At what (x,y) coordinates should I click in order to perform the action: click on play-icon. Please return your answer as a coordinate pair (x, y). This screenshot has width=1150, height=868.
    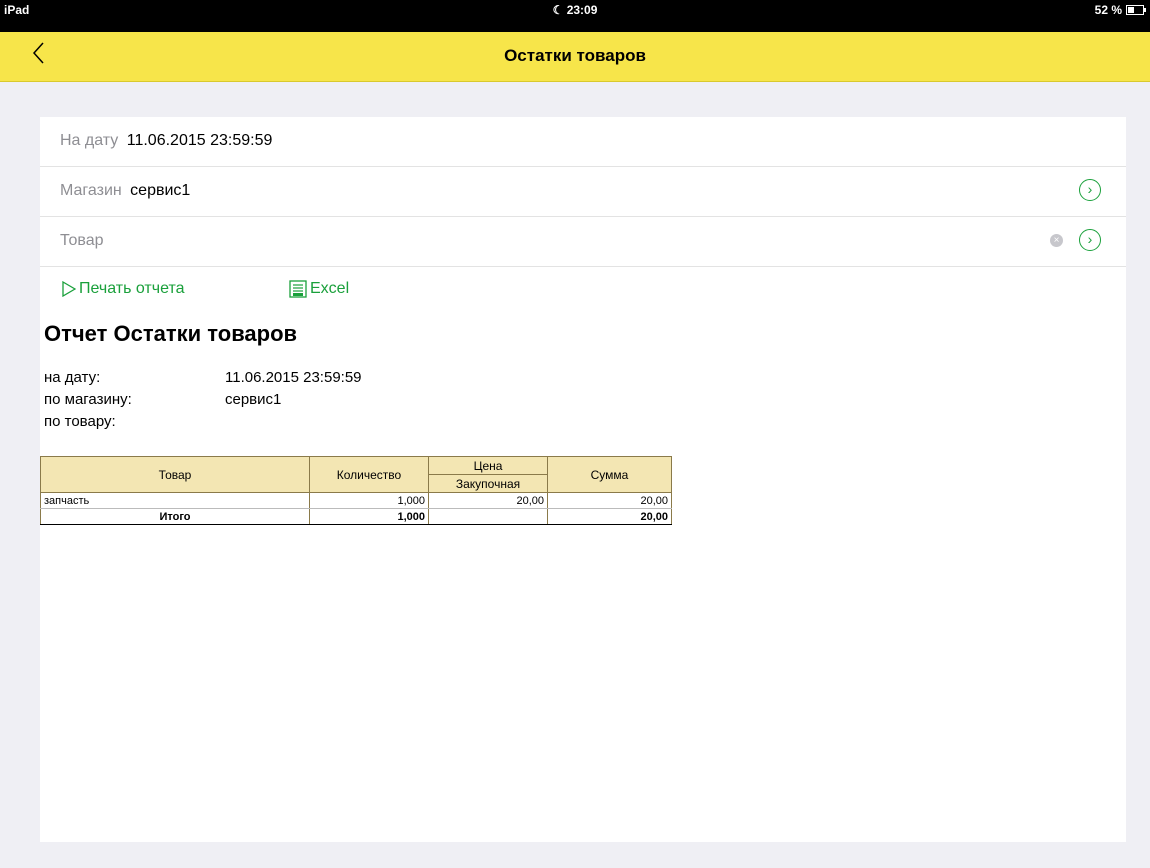
    Looking at the image, I should click on (69, 289).